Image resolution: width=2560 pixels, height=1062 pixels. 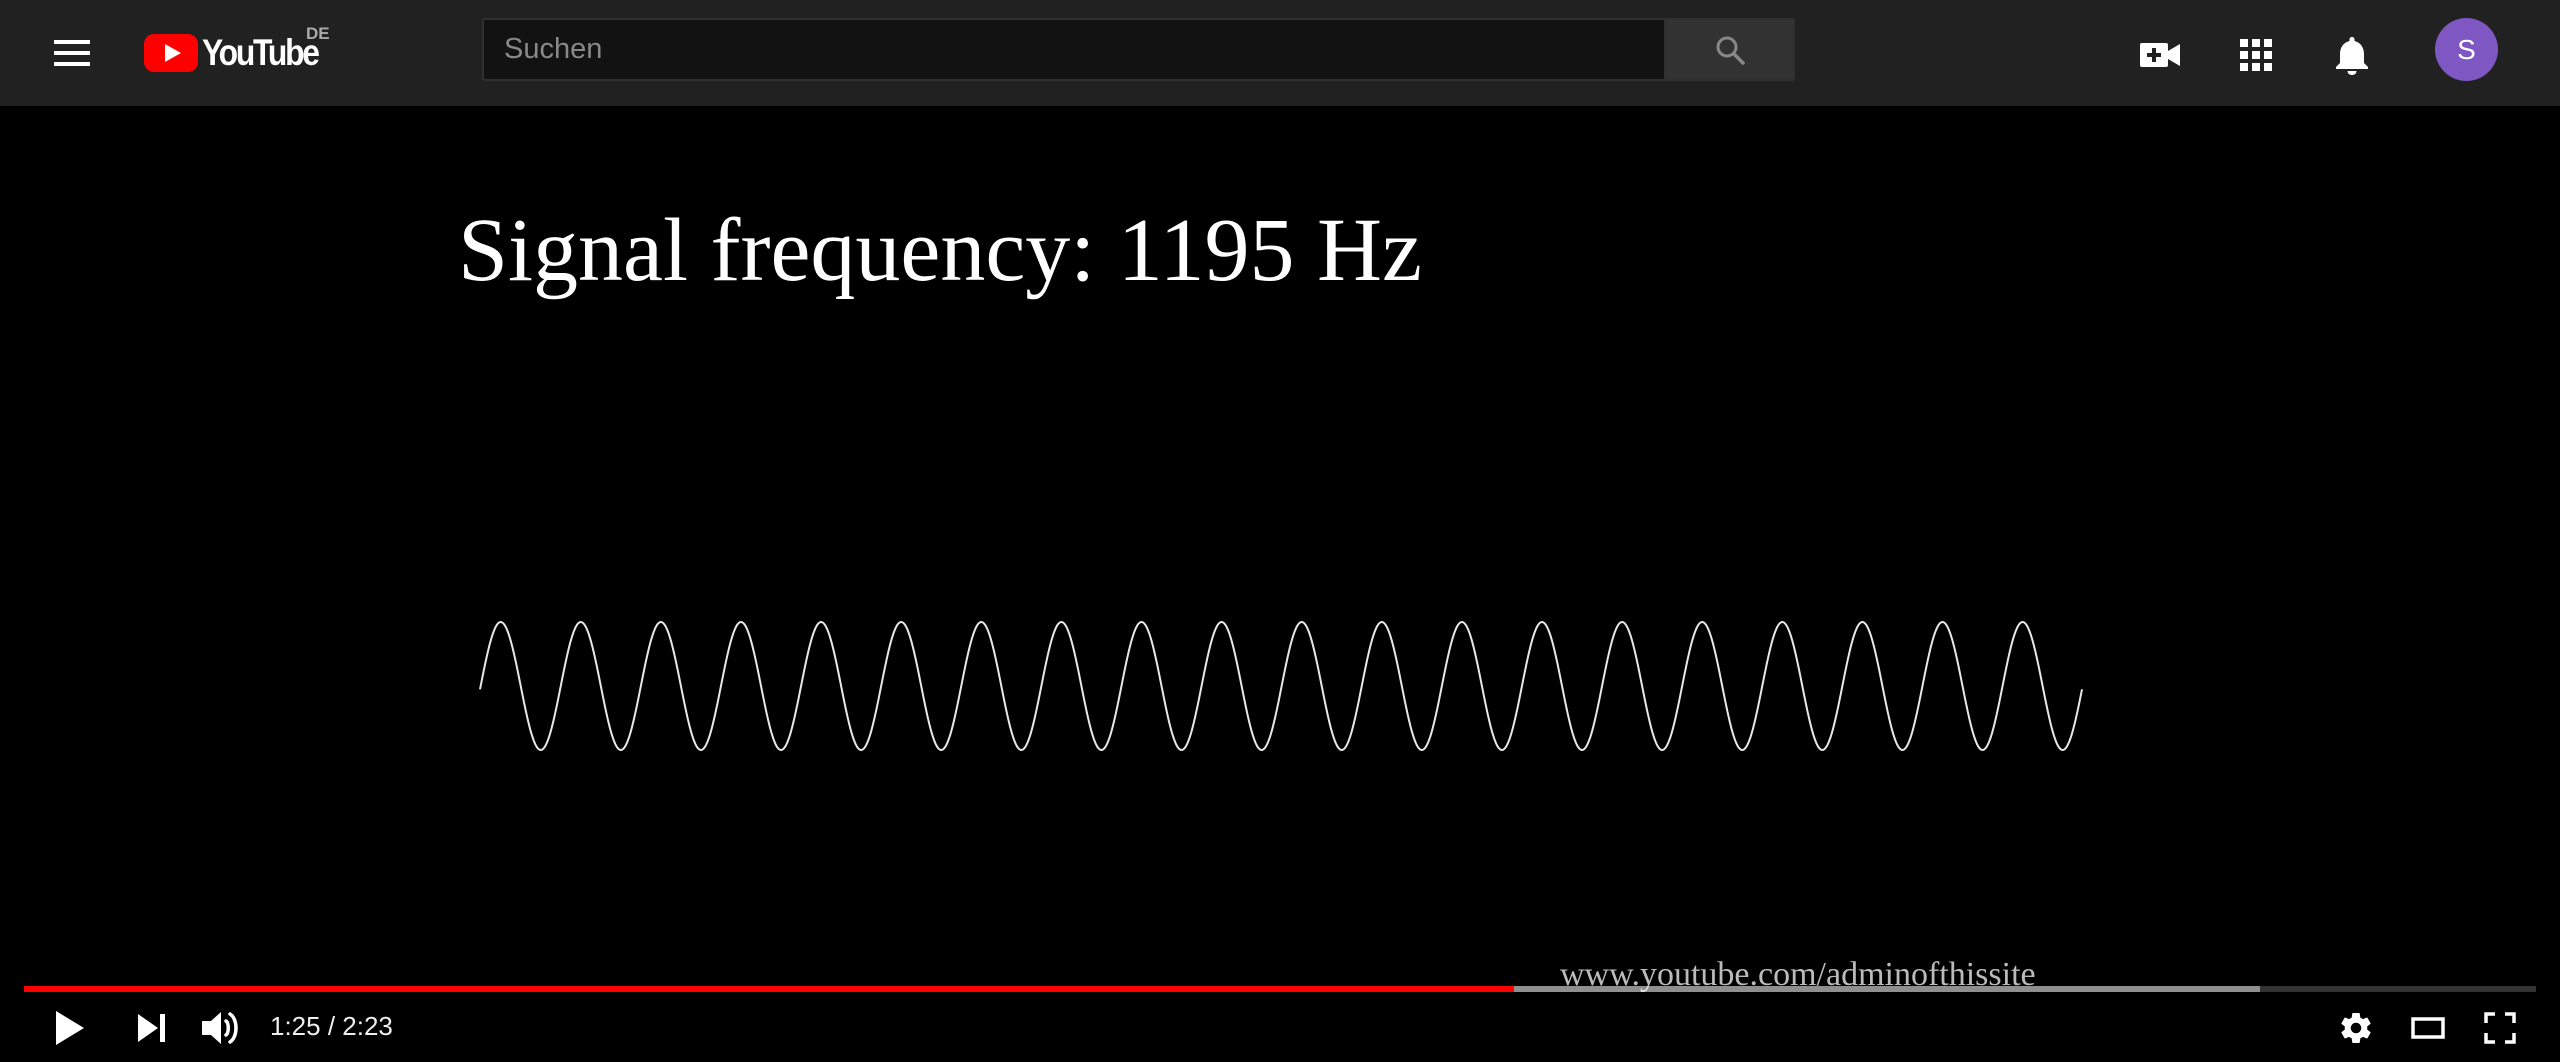 I want to click on masthead: YouTube DE S, so click(x=1280, y=53).